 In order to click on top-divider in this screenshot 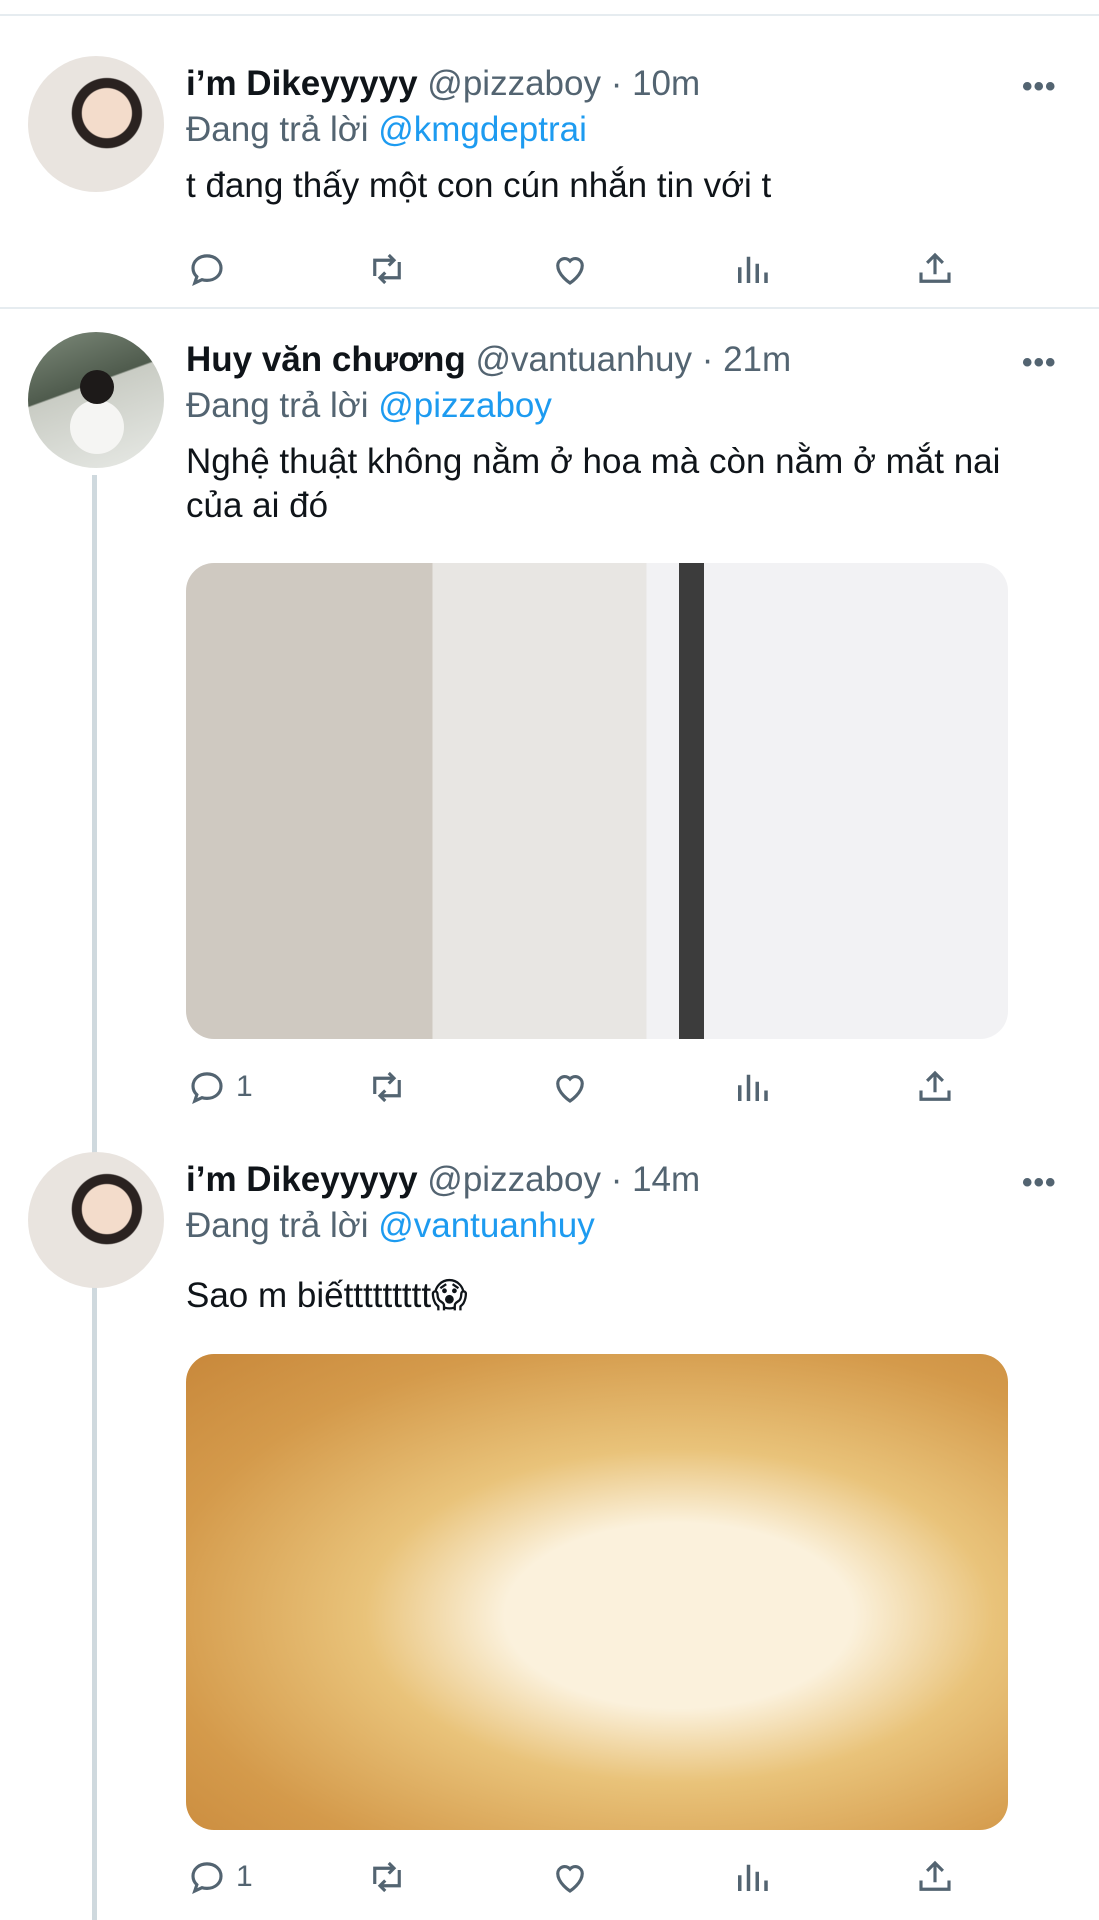, I will do `click(549, 15)`.